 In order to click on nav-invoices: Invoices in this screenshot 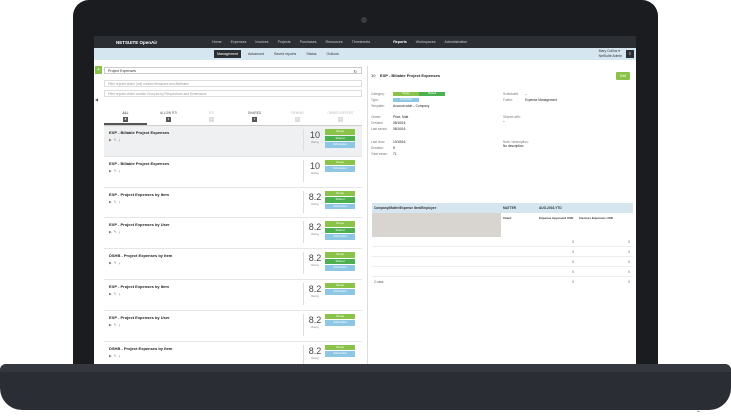, I will do `click(261, 42)`.